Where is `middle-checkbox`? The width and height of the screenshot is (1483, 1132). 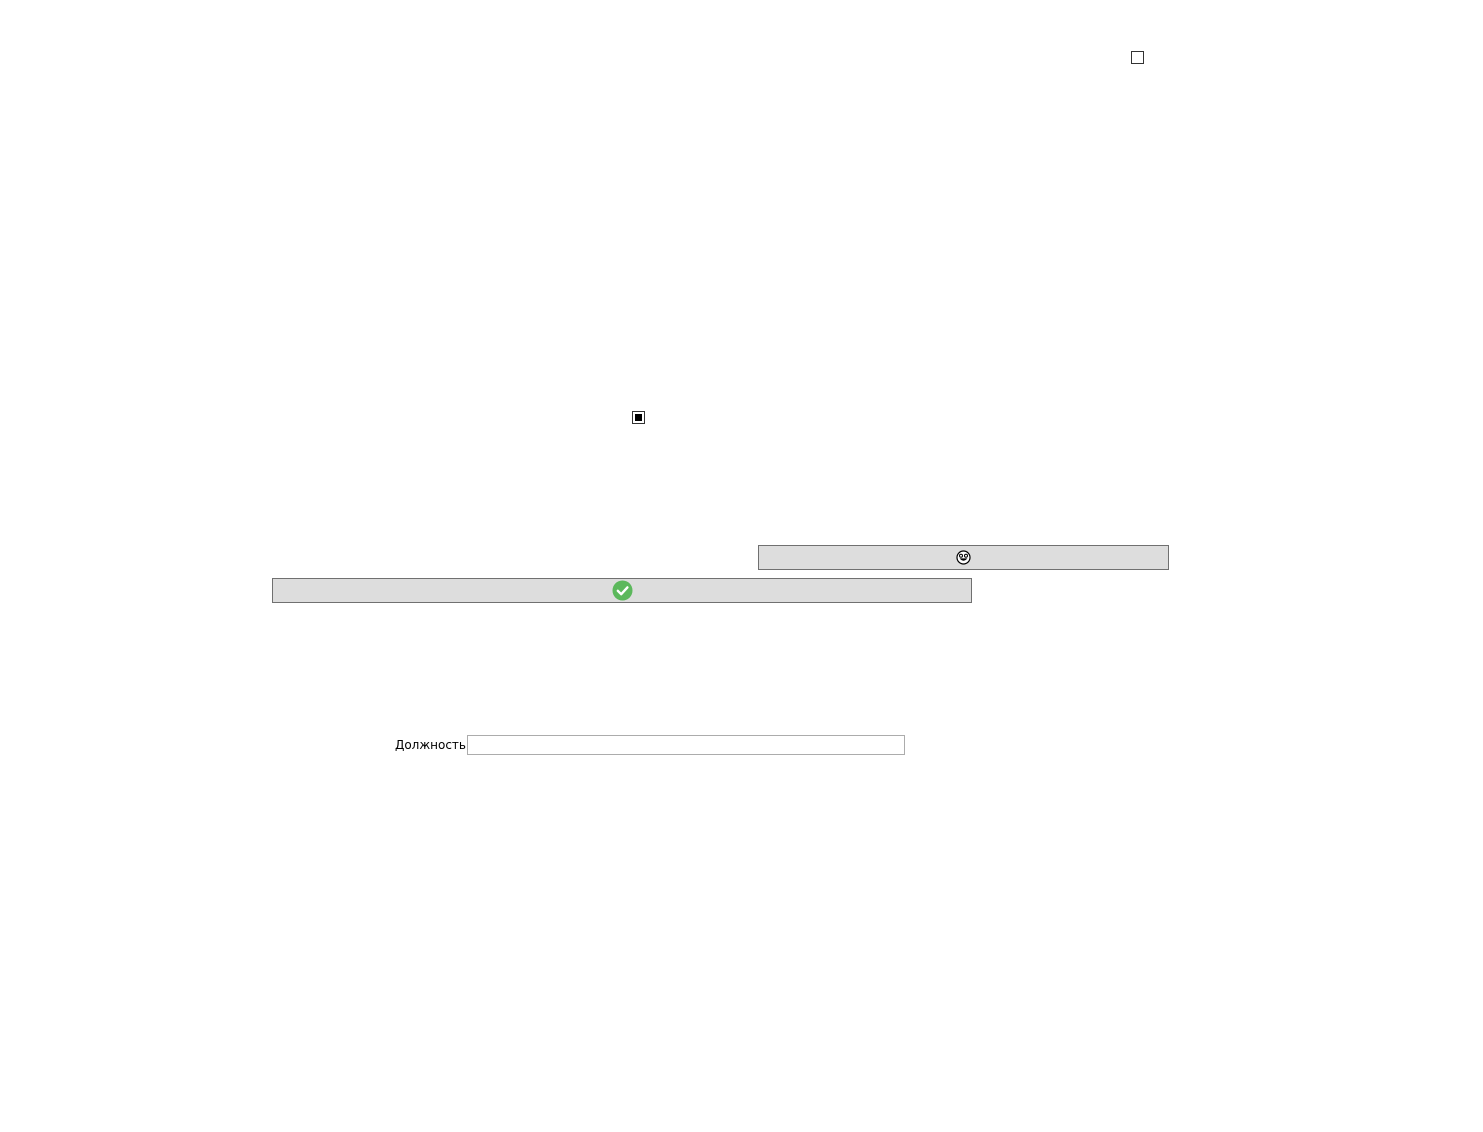 middle-checkbox is located at coordinates (638, 417).